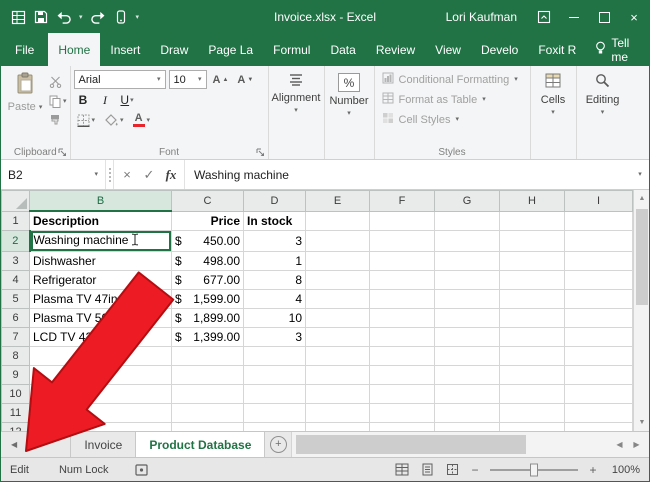 The width and height of the screenshot is (650, 482). Describe the element at coordinates (274, 261) in the screenshot. I see `cell-d3: 1` at that location.